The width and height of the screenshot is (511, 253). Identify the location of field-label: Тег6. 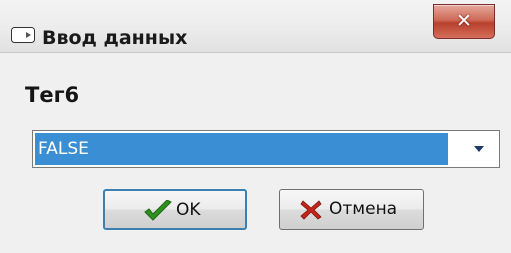
(52, 95).